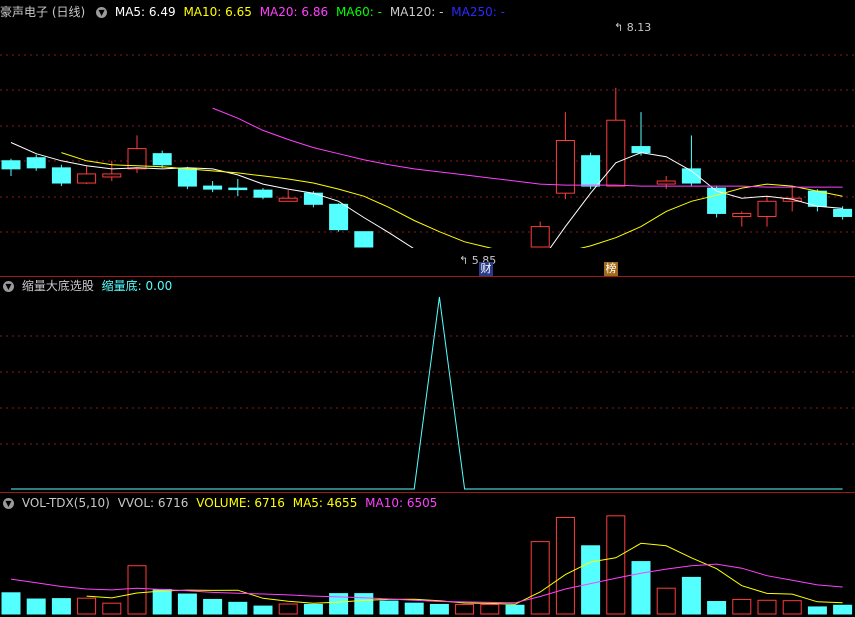 This screenshot has width=855, height=617. What do you see at coordinates (527, 147) in the screenshot?
I see `ma20-line` at bounding box center [527, 147].